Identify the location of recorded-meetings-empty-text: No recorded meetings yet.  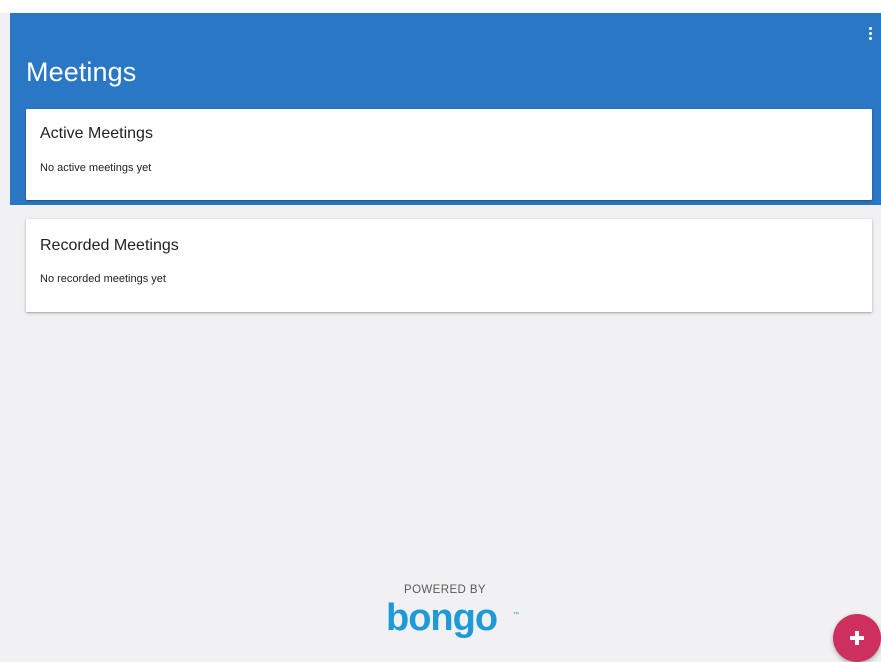
(103, 279).